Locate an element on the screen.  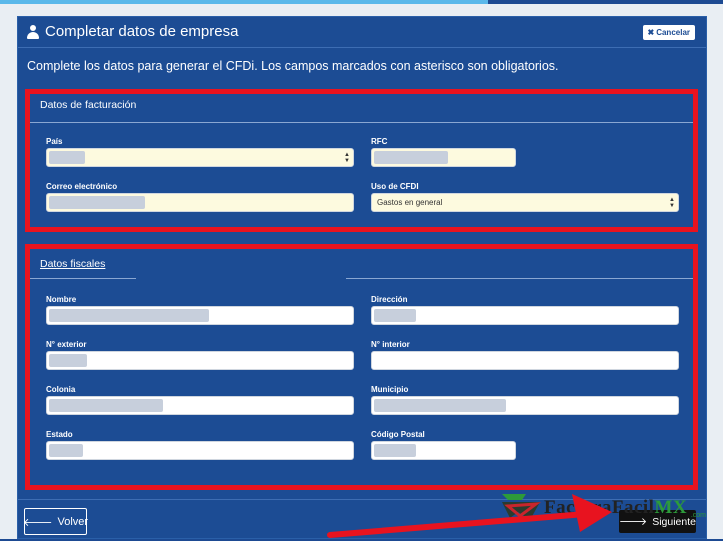
email-input is located at coordinates (200, 202).